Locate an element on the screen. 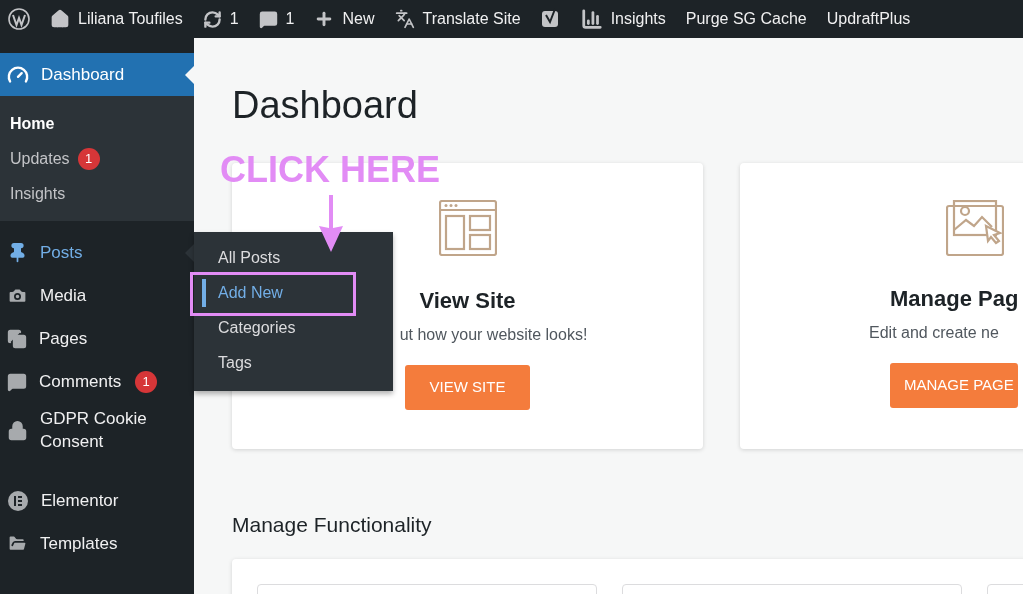 This screenshot has height=594, width=1023. card-title: Manage Pag is located at coordinates (954, 299).